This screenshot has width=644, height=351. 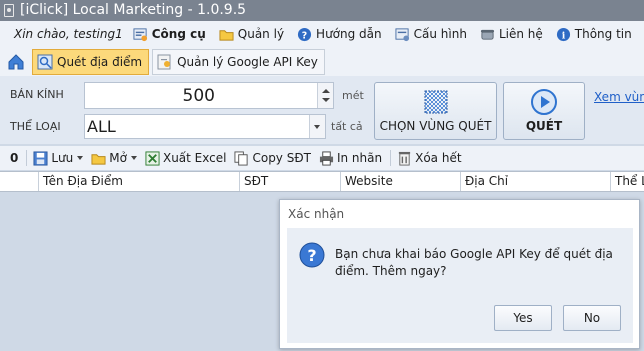 What do you see at coordinates (592, 318) in the screenshot?
I see `no-button: No` at bounding box center [592, 318].